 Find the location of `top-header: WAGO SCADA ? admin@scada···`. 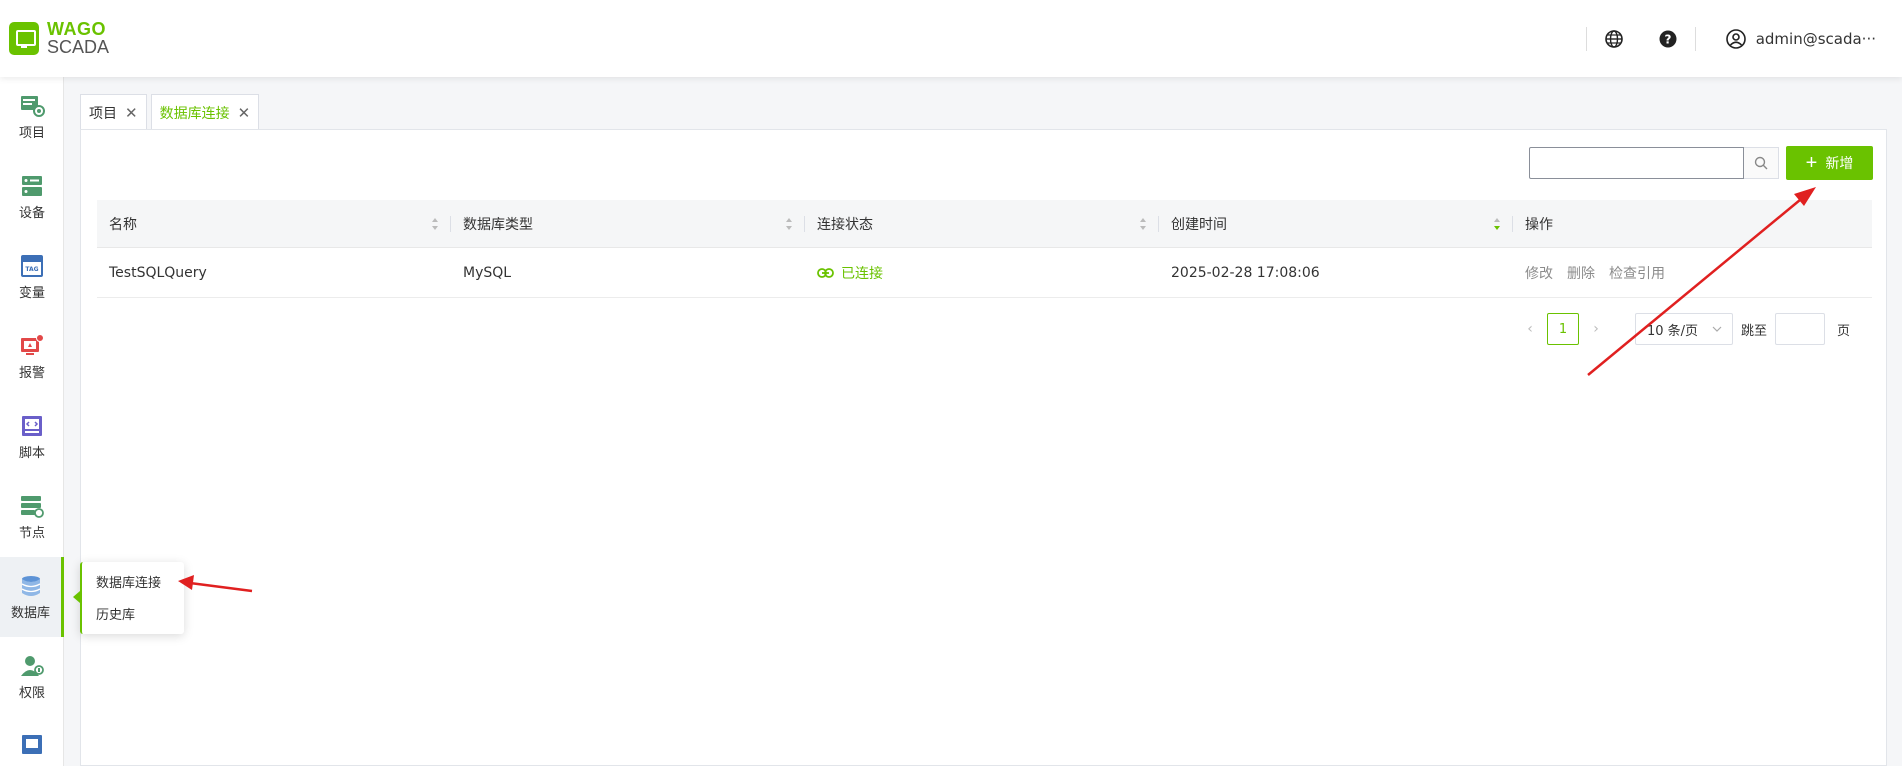

top-header: WAGO SCADA ? admin@scada··· is located at coordinates (951, 38).